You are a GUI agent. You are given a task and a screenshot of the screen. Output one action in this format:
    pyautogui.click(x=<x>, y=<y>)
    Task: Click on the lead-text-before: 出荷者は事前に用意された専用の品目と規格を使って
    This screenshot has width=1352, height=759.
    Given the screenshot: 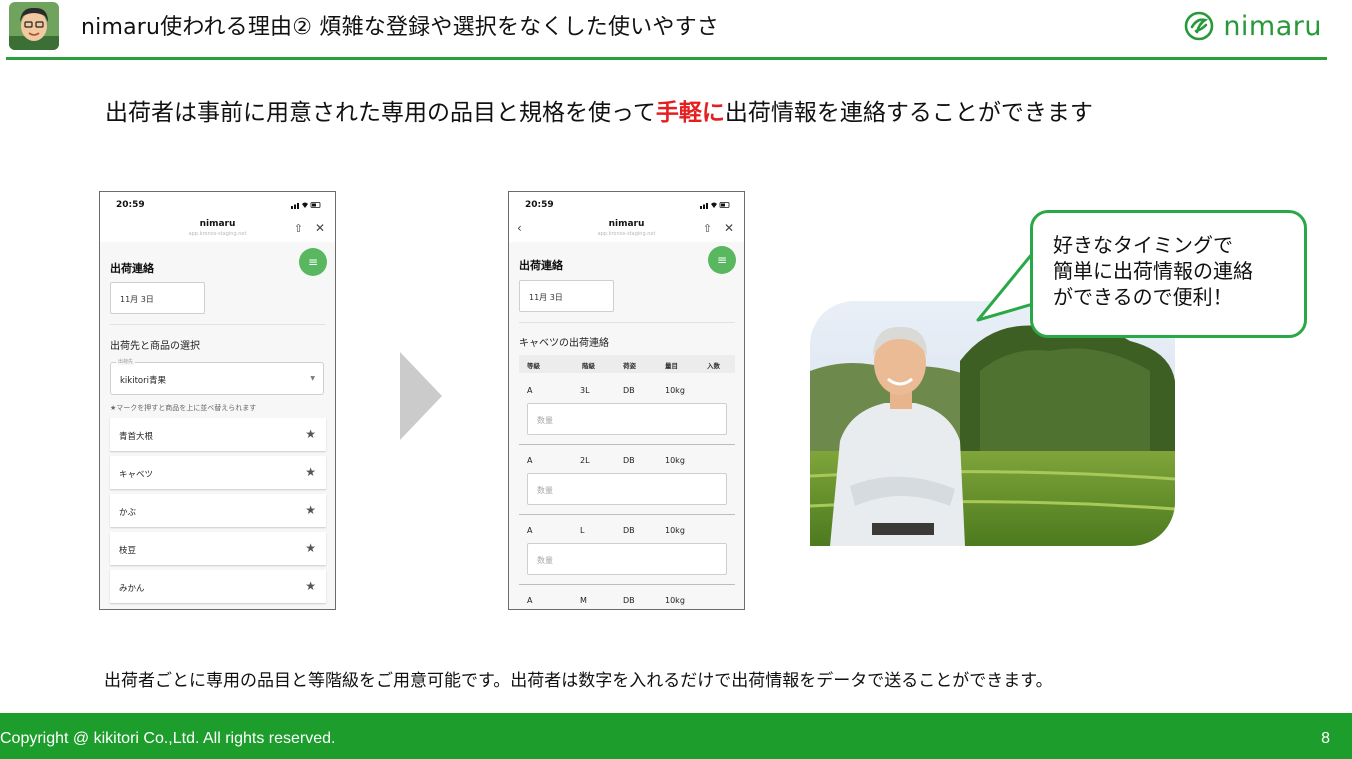 What is the action you would take?
    pyautogui.click(x=380, y=113)
    